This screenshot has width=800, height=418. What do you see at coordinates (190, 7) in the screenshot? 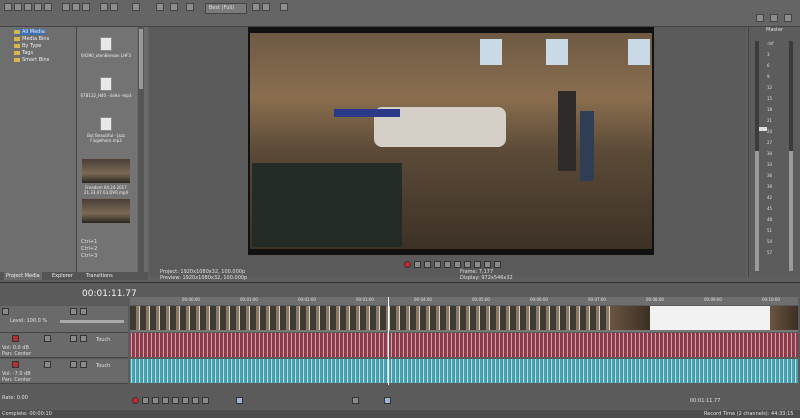
I see `fx-icon` at bounding box center [190, 7].